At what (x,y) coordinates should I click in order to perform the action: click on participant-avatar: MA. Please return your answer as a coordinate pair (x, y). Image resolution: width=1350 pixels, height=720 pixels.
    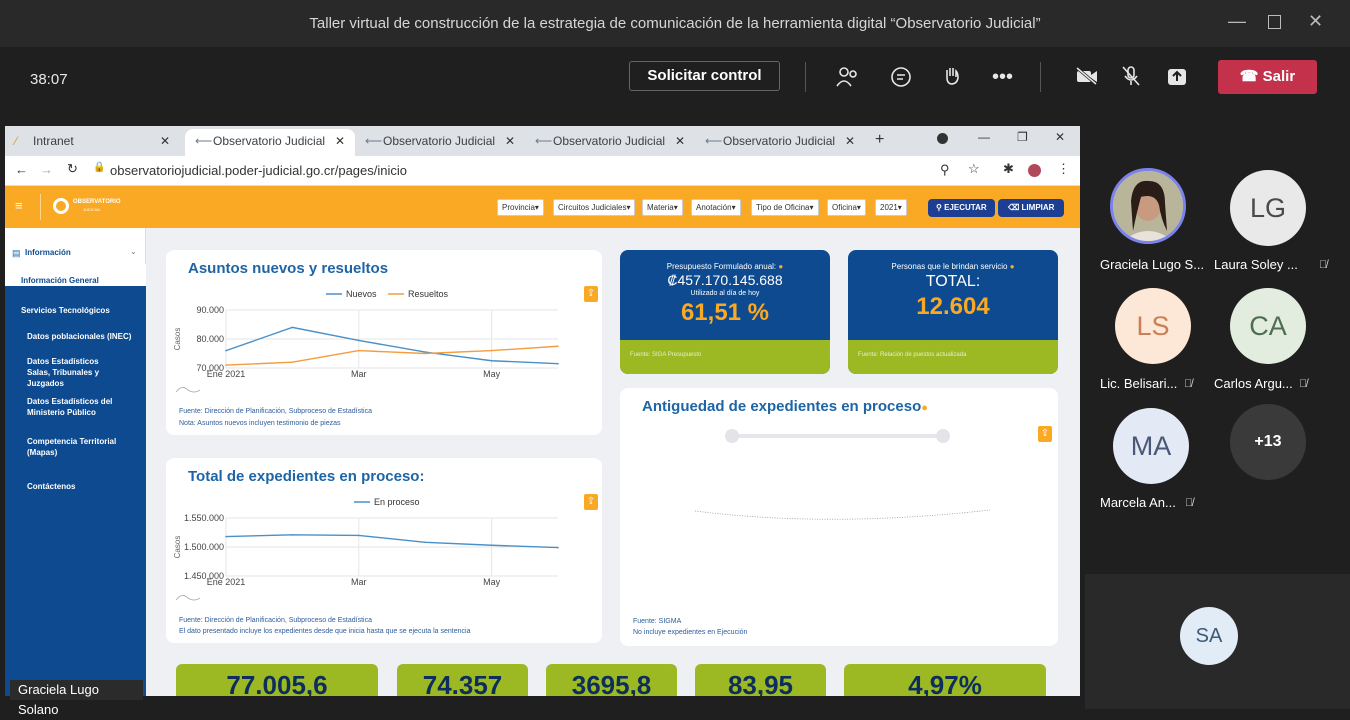
    Looking at the image, I should click on (1151, 446).